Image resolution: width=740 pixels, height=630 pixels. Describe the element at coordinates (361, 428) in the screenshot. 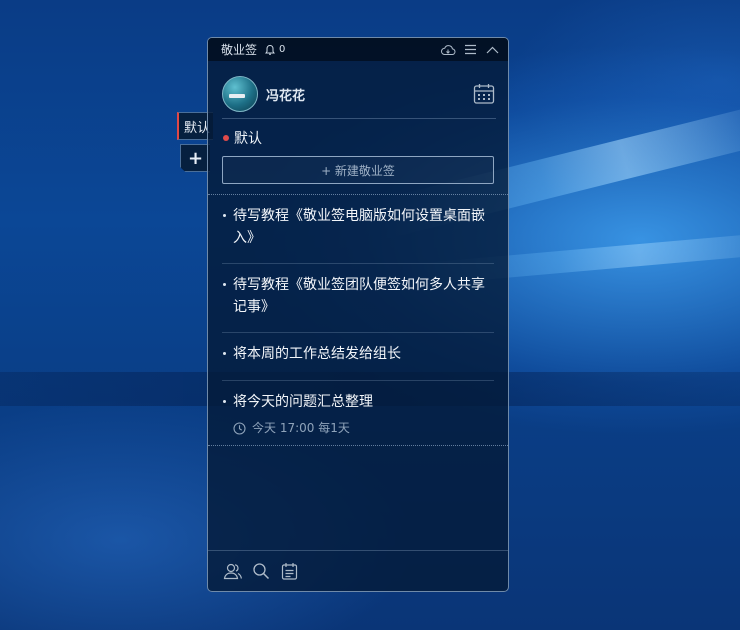

I see `note-reminder: 今天 17:00 每1天` at that location.